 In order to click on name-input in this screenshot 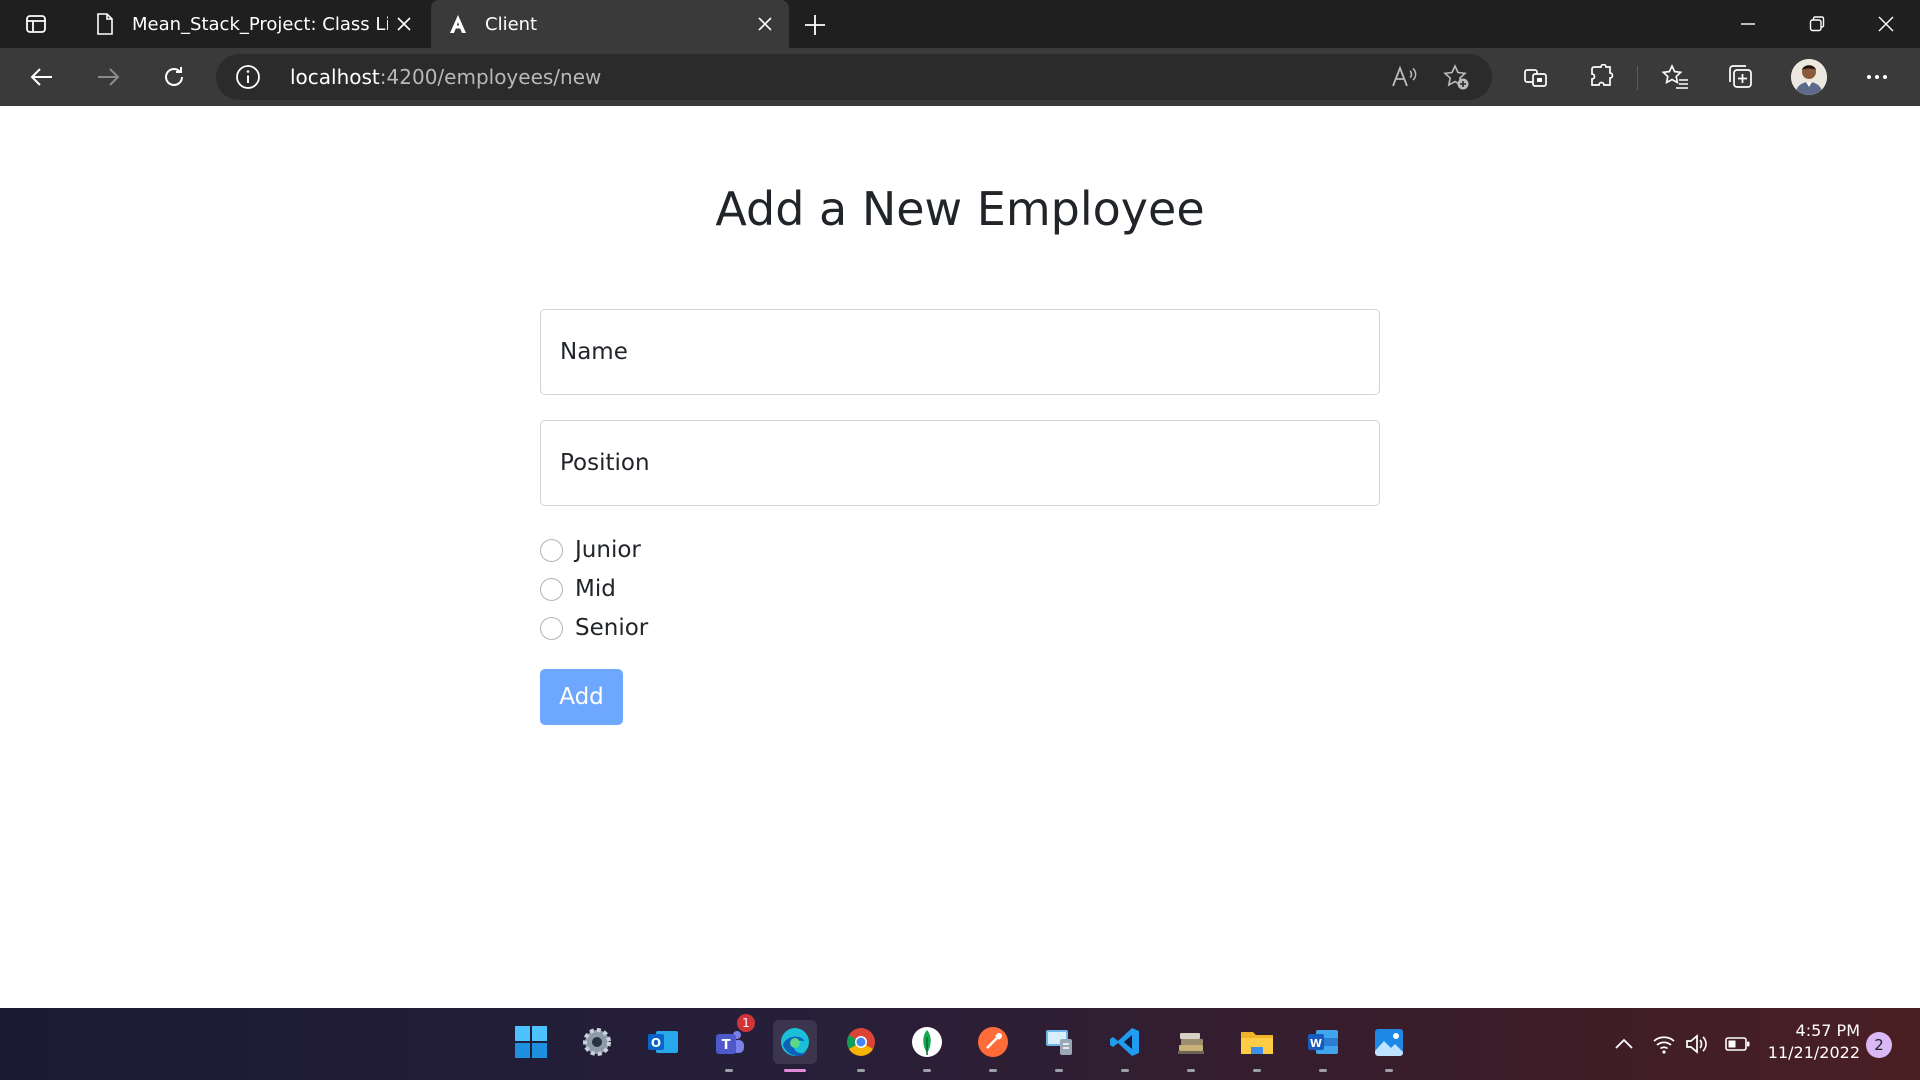, I will do `click(960, 352)`.